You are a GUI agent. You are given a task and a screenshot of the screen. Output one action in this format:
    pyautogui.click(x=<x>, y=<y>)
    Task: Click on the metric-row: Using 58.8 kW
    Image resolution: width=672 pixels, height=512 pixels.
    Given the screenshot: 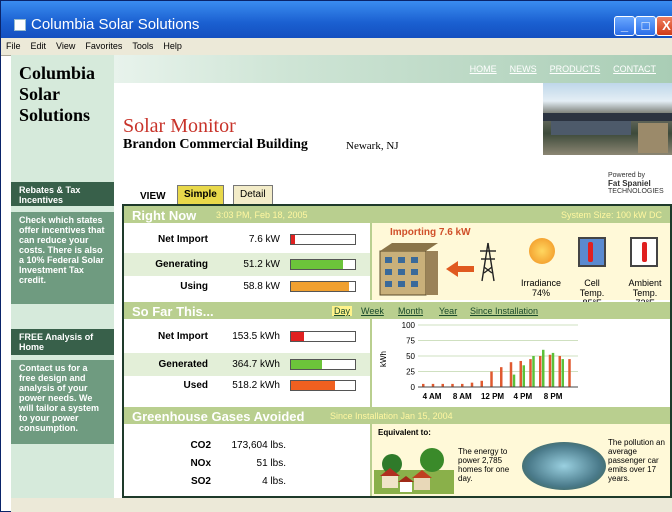 What is the action you would take?
    pyautogui.click(x=247, y=286)
    